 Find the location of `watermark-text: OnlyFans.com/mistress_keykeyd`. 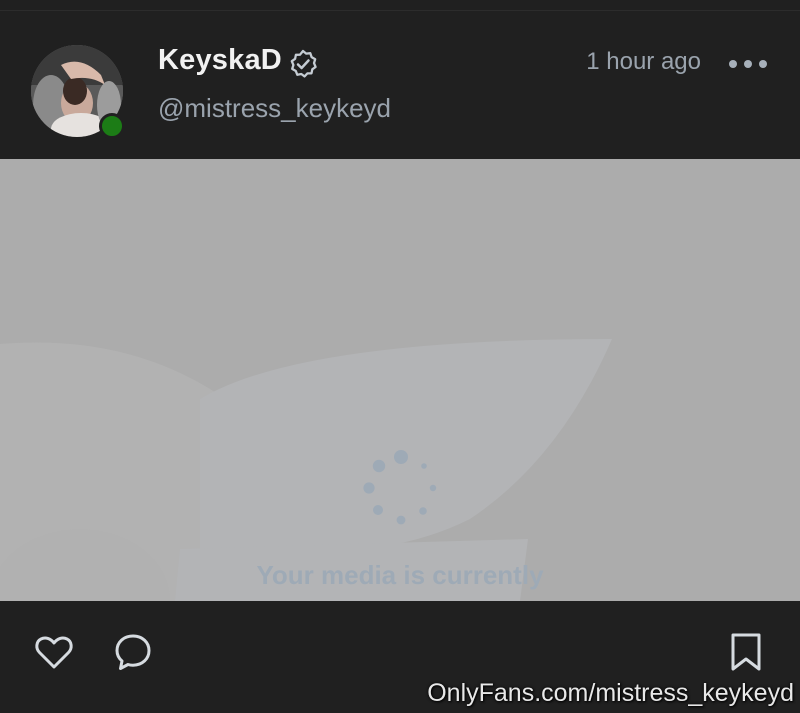

watermark-text: OnlyFans.com/mistress_keykeyd is located at coordinates (610, 693).